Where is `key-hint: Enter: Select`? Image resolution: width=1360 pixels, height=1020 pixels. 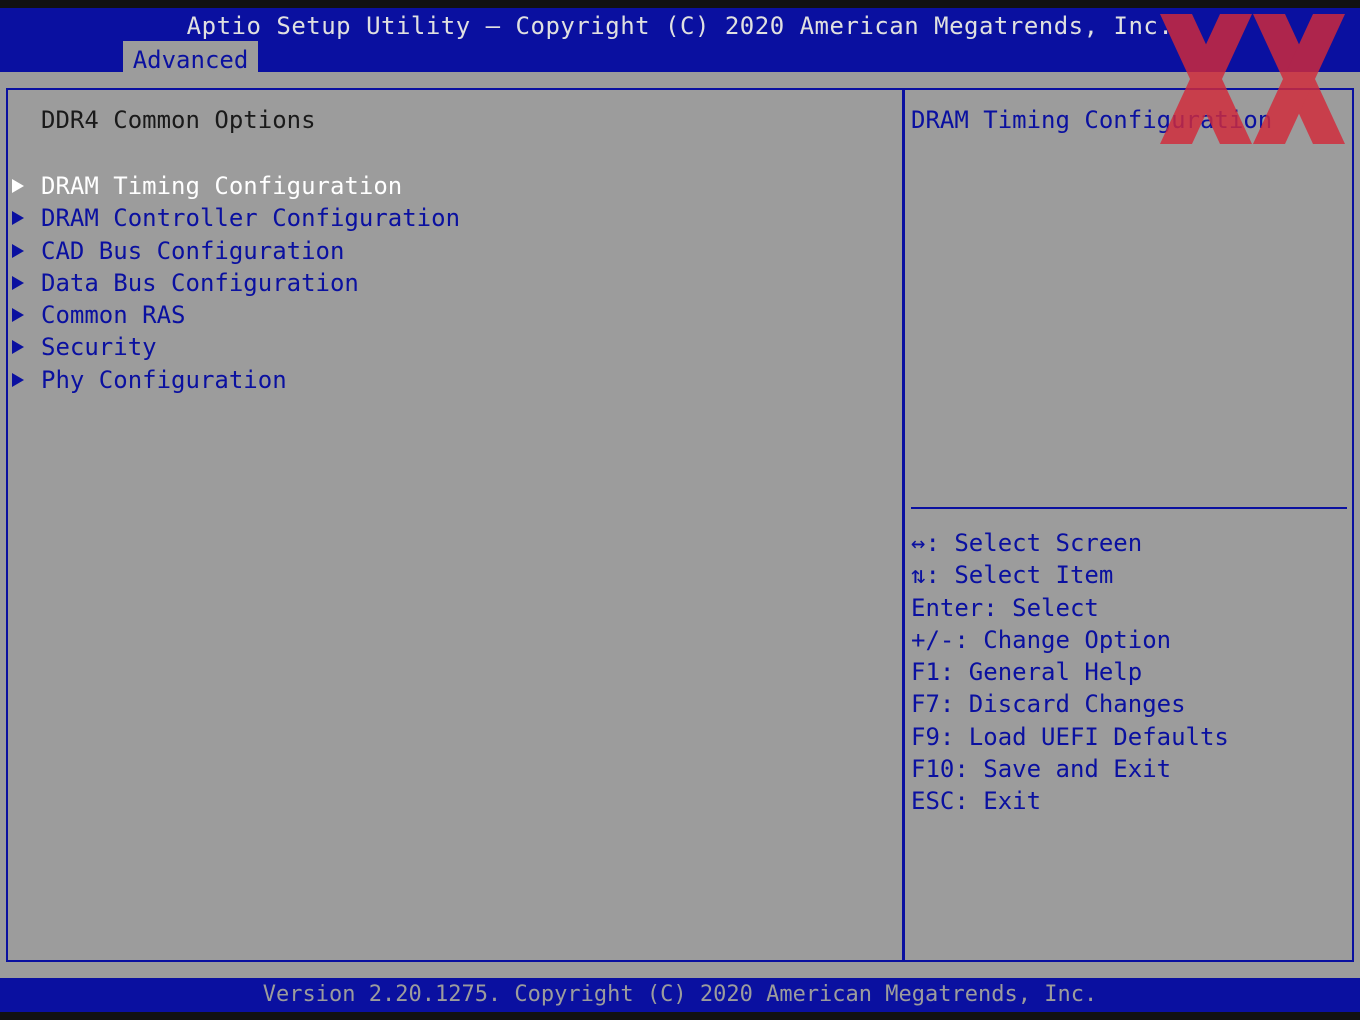 key-hint: Enter: Select is located at coordinates (1005, 607).